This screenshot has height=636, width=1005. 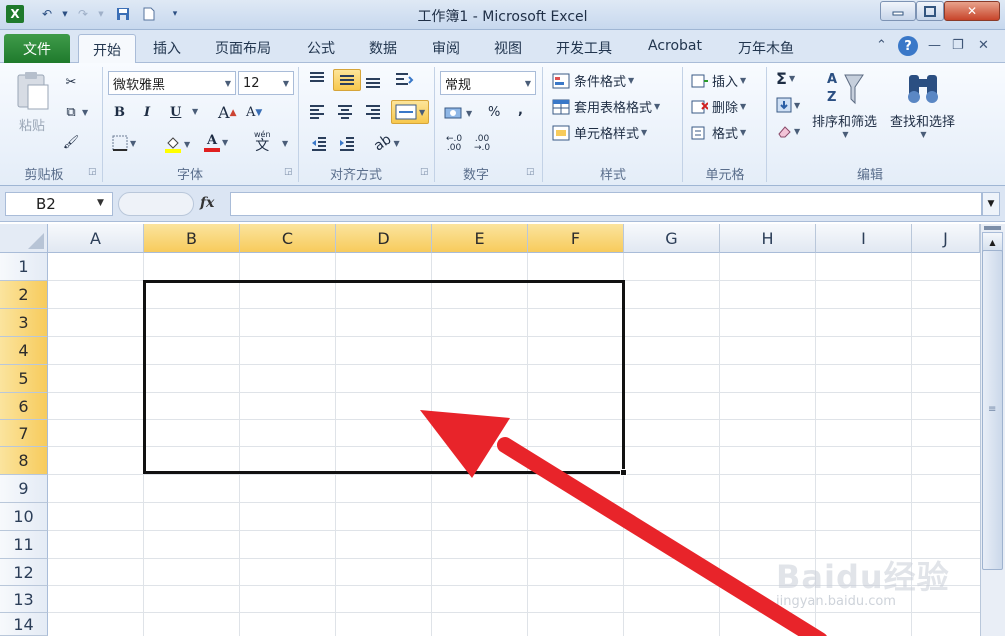 I want to click on fill-color-button: ▼, so click(x=177, y=144).